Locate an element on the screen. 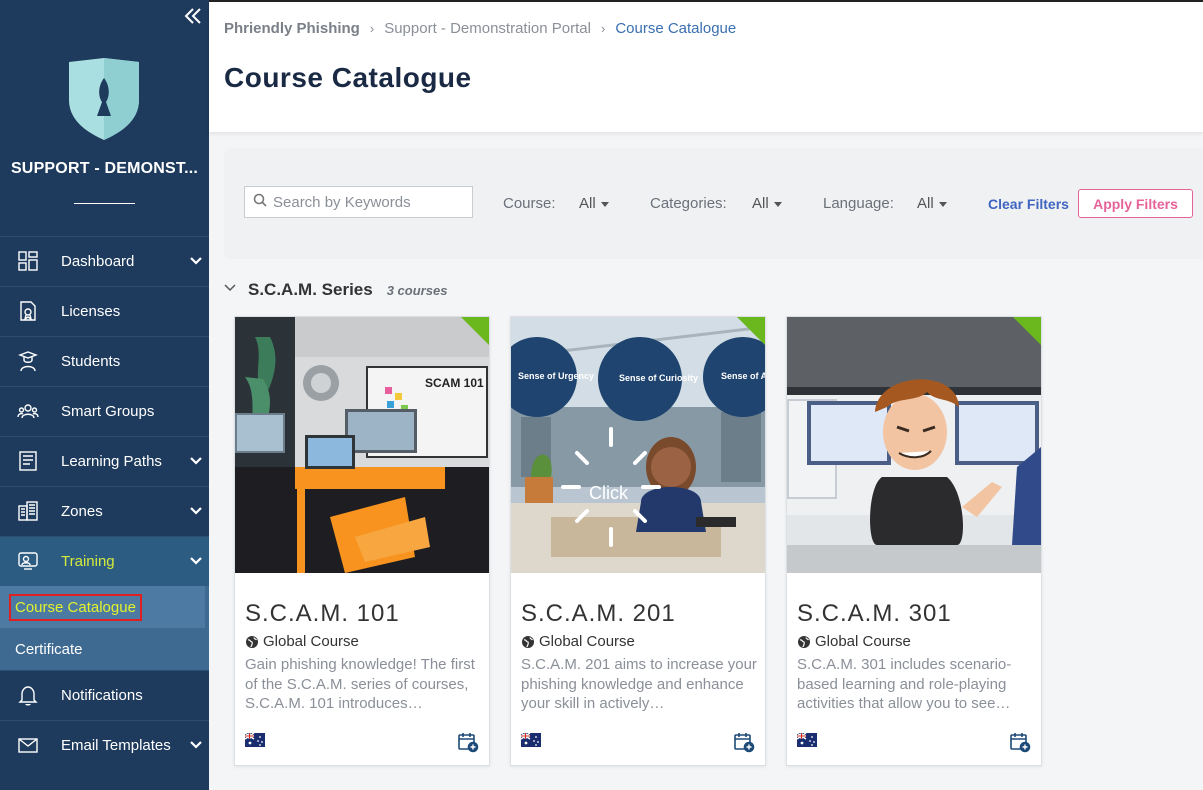 Image resolution: width=1203 pixels, height=790 pixels. whiteboard-text: SCAM 101 is located at coordinates (454, 383).